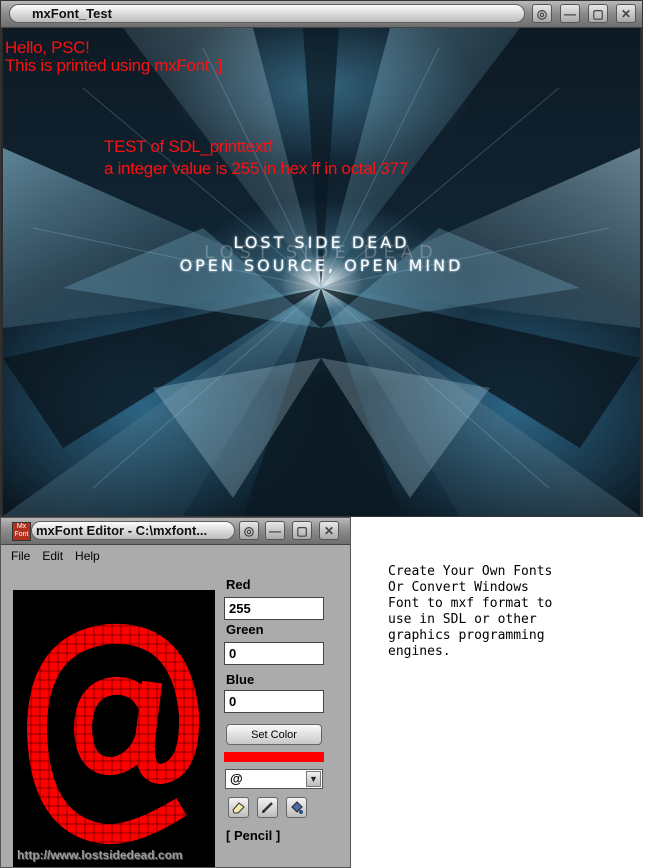 The width and height of the screenshot is (646, 868). What do you see at coordinates (52, 557) in the screenshot?
I see `menu-edit: Edit` at bounding box center [52, 557].